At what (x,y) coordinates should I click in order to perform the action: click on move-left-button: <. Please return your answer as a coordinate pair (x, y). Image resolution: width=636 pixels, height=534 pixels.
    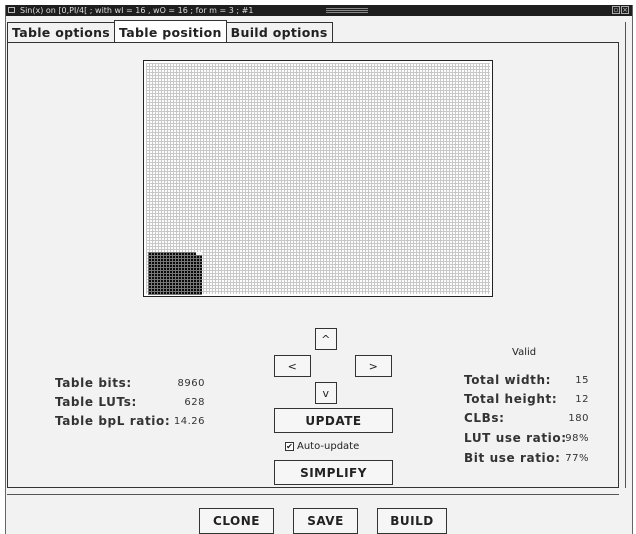
    Looking at the image, I should click on (292, 366).